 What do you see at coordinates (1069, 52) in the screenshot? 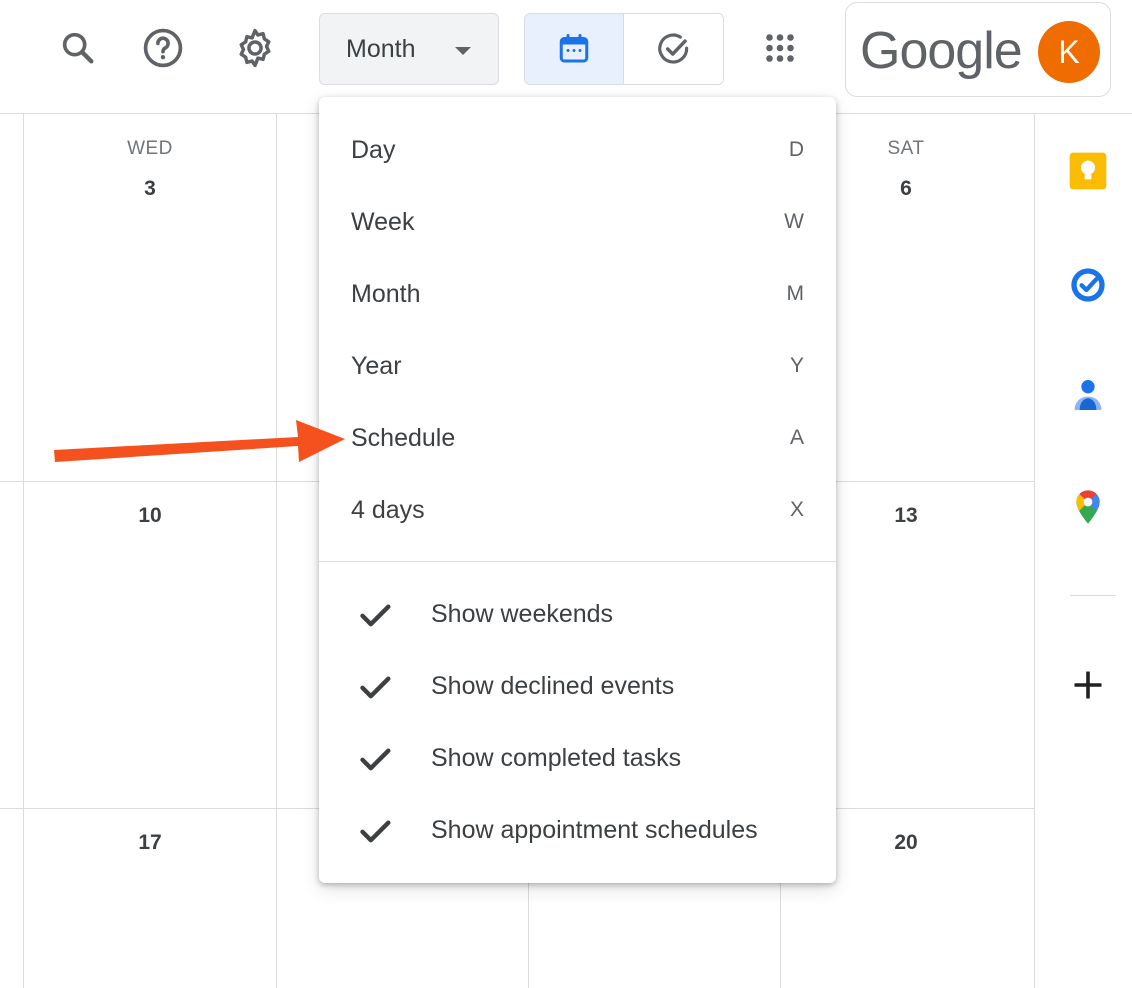
I see `avatar: K` at bounding box center [1069, 52].